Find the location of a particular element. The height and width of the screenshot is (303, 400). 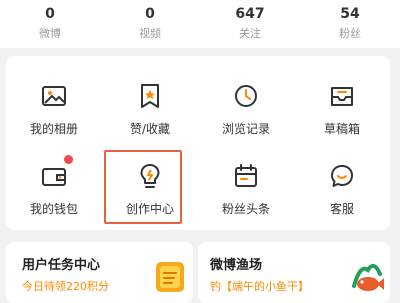

stat-videos: 0 视频 is located at coordinates (150, 20).